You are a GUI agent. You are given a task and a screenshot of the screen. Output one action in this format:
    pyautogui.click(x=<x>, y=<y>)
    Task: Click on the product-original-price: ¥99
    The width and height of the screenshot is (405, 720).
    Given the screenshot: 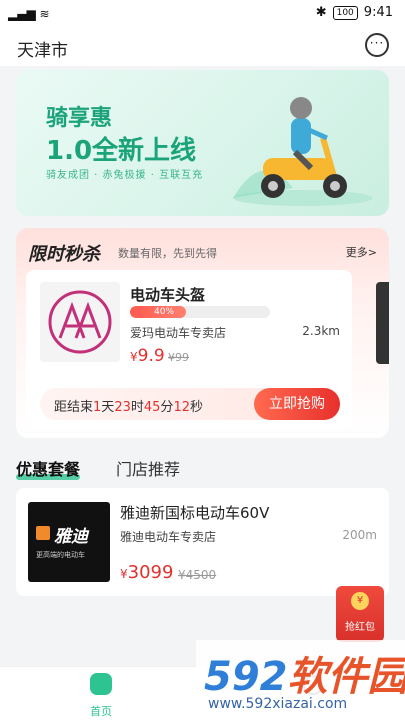 What is the action you would take?
    pyautogui.click(x=178, y=357)
    